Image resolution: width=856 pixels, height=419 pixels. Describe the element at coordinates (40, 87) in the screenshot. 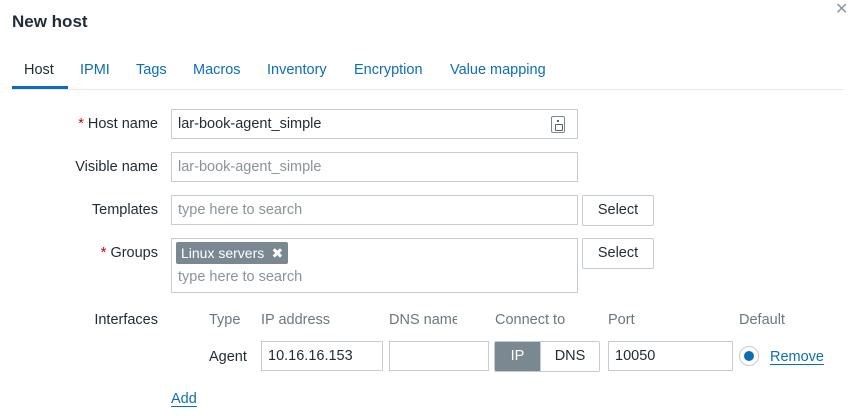

I see `active-tab-indicator` at that location.